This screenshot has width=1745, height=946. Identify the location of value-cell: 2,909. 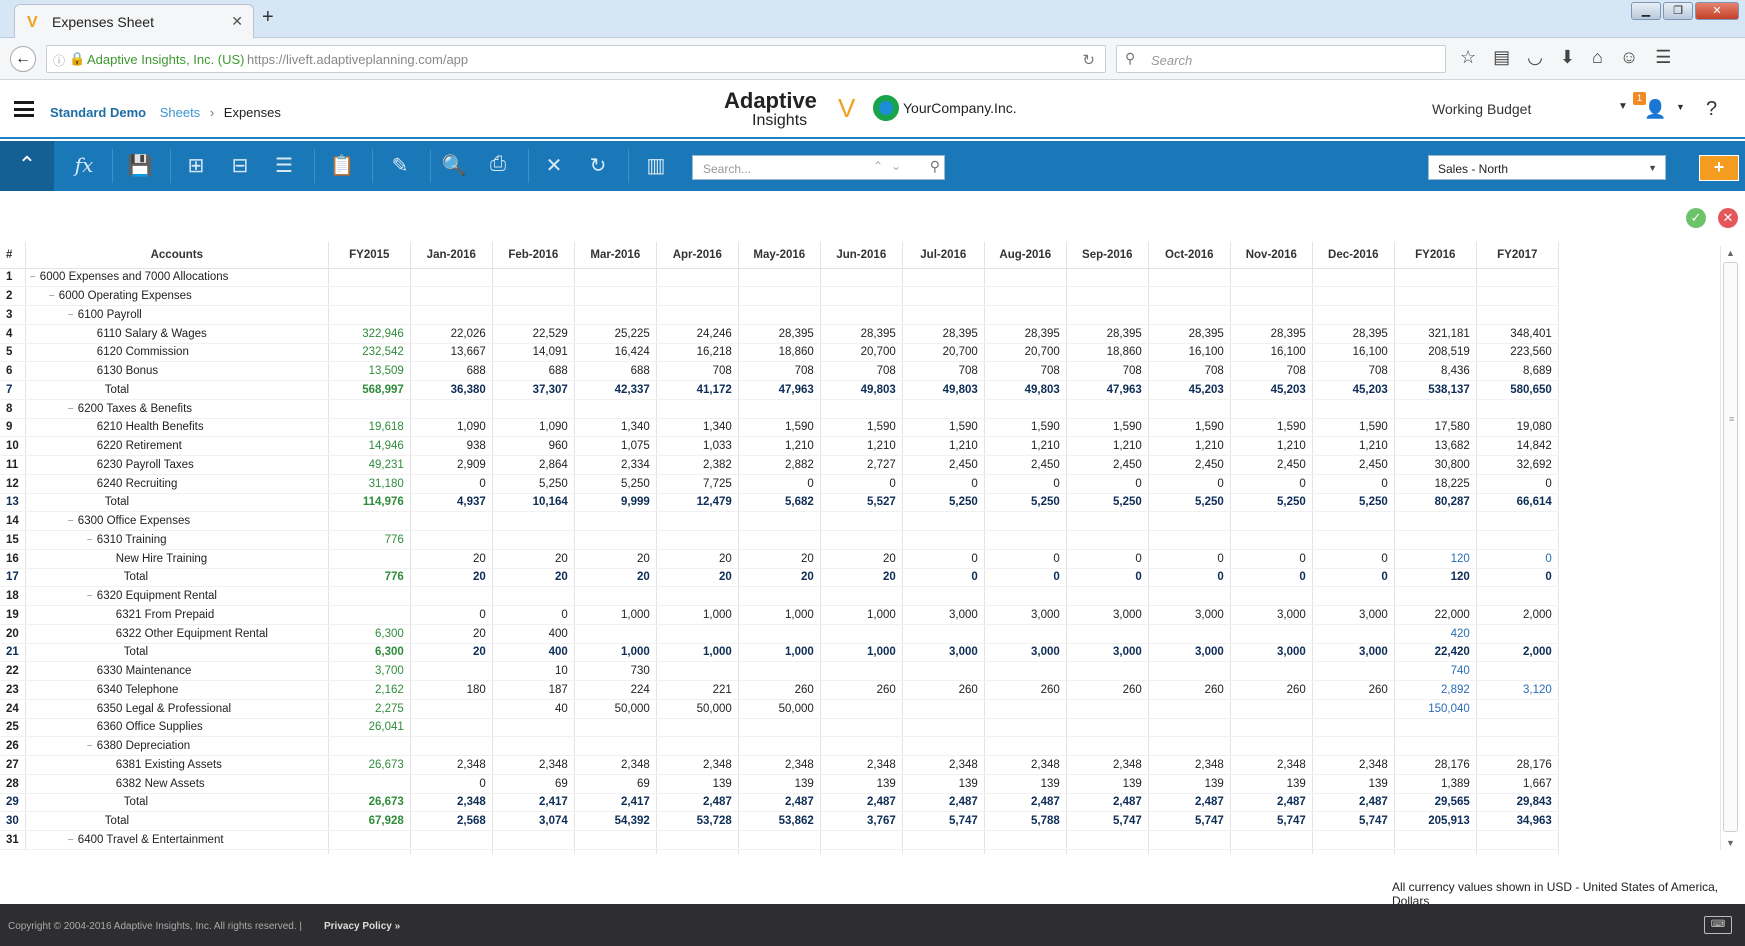
(451, 465).